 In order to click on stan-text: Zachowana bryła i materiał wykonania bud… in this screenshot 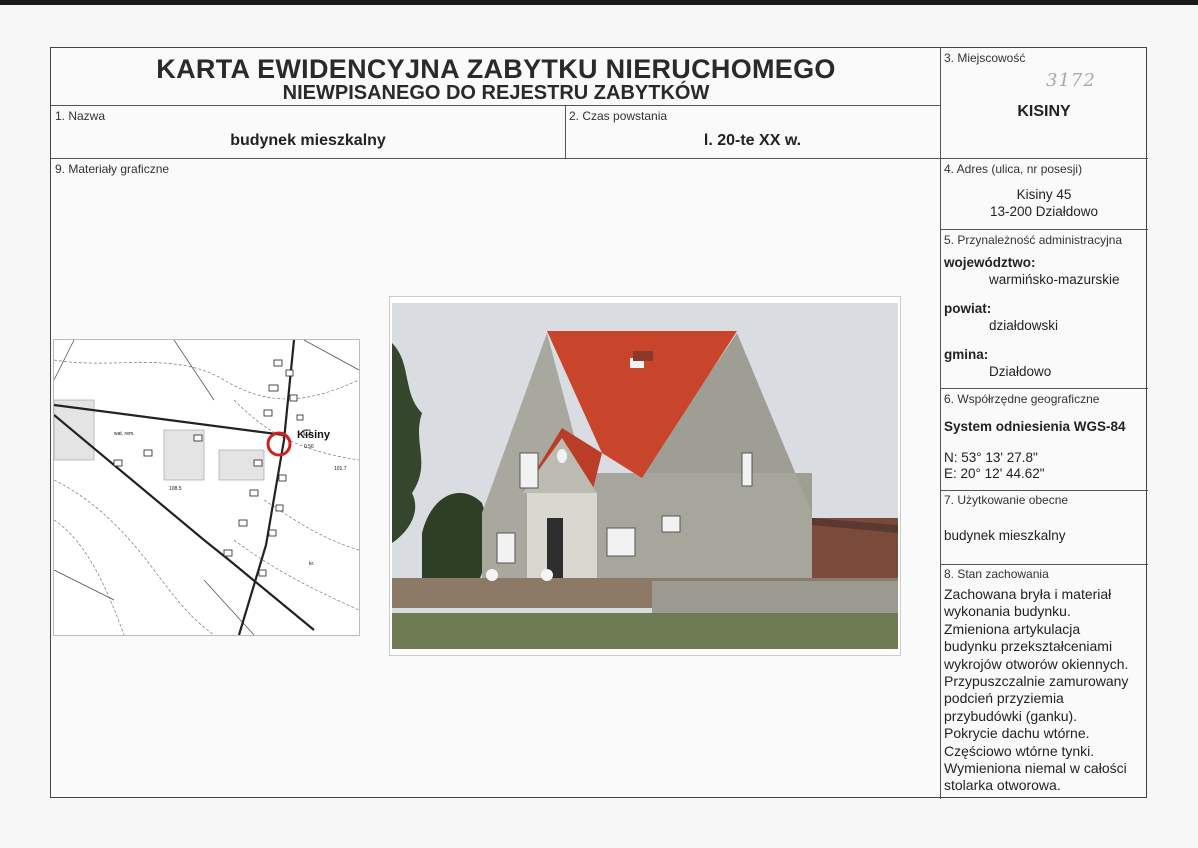, I will do `click(1036, 690)`.